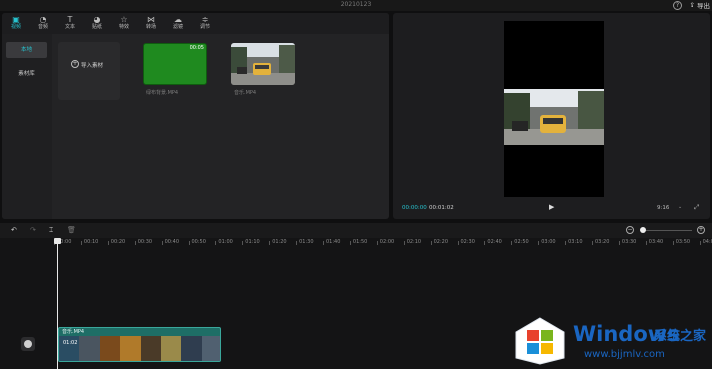  What do you see at coordinates (69, 27) in the screenshot?
I see `tab-label: 文本` at bounding box center [69, 27].